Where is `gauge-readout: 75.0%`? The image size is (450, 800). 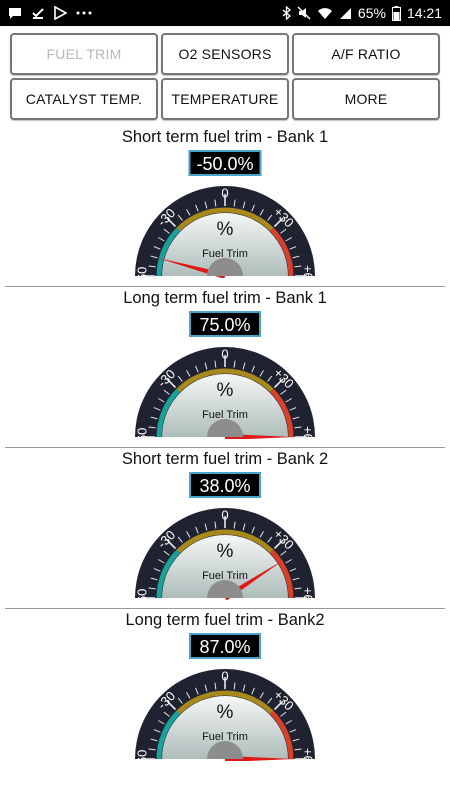
gauge-readout: 75.0% is located at coordinates (225, 324).